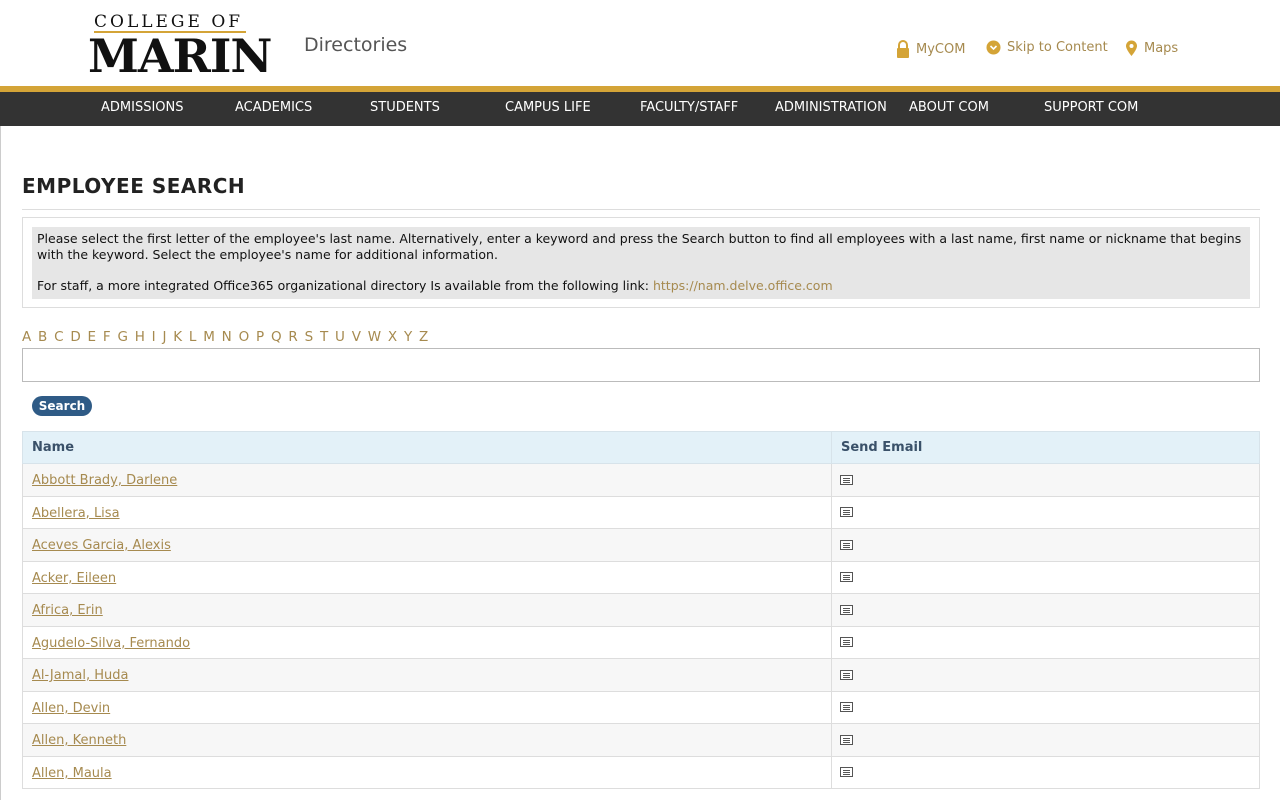 The image size is (1280, 800). Describe the element at coordinates (74, 578) in the screenshot. I see `employee-name-link: Acker, Eileen` at that location.